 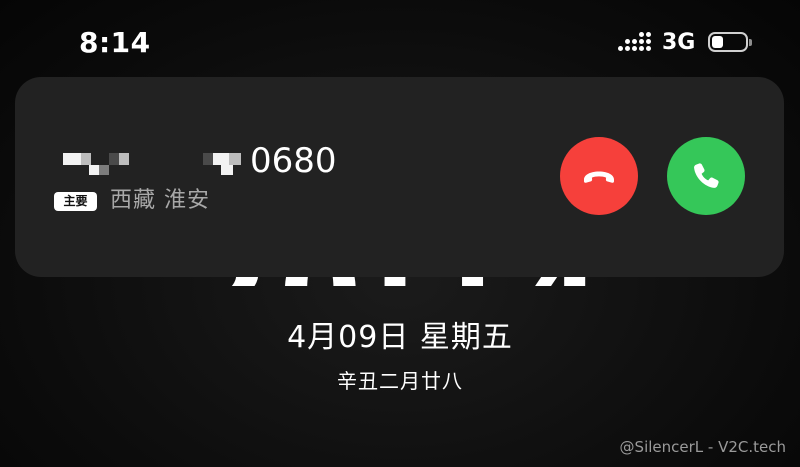 I want to click on watermark: @SilencerL - V2C.tech, so click(x=702, y=447).